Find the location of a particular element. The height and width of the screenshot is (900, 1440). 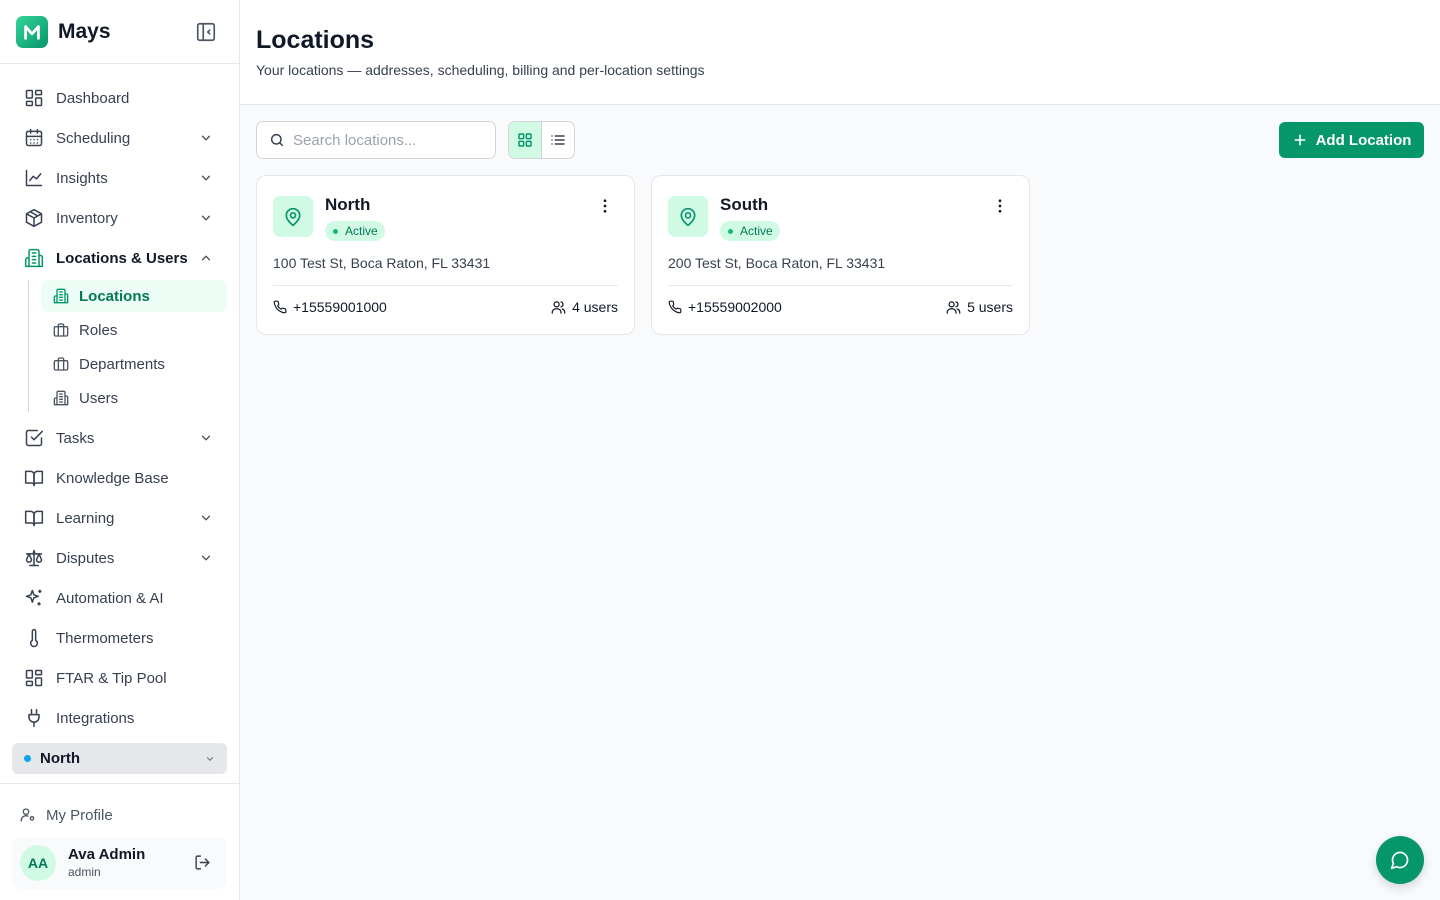

sidebar-footer: My Profile AA Ava Admin admin is located at coordinates (119, 836).